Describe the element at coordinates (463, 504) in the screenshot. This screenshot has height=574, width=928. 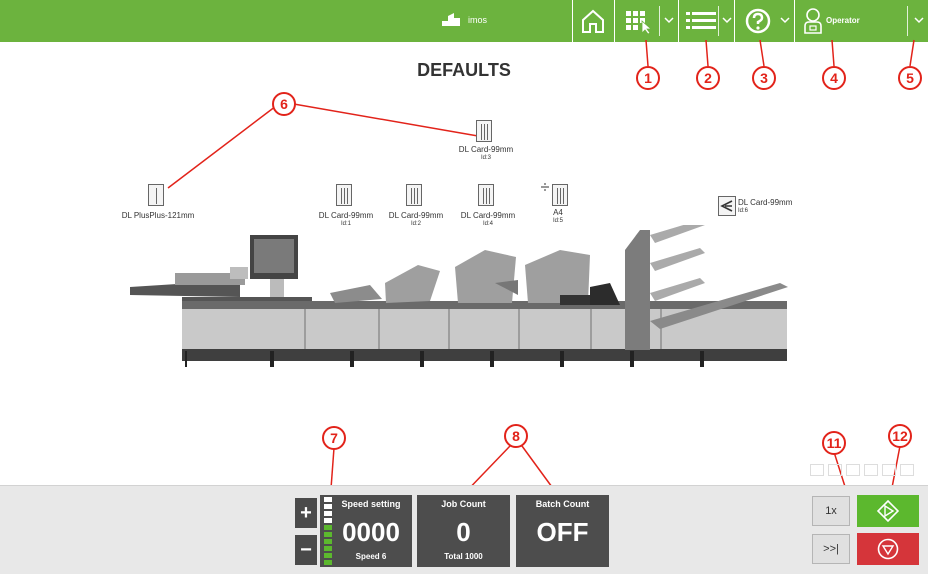
I see `job-count-title: Job Count` at that location.